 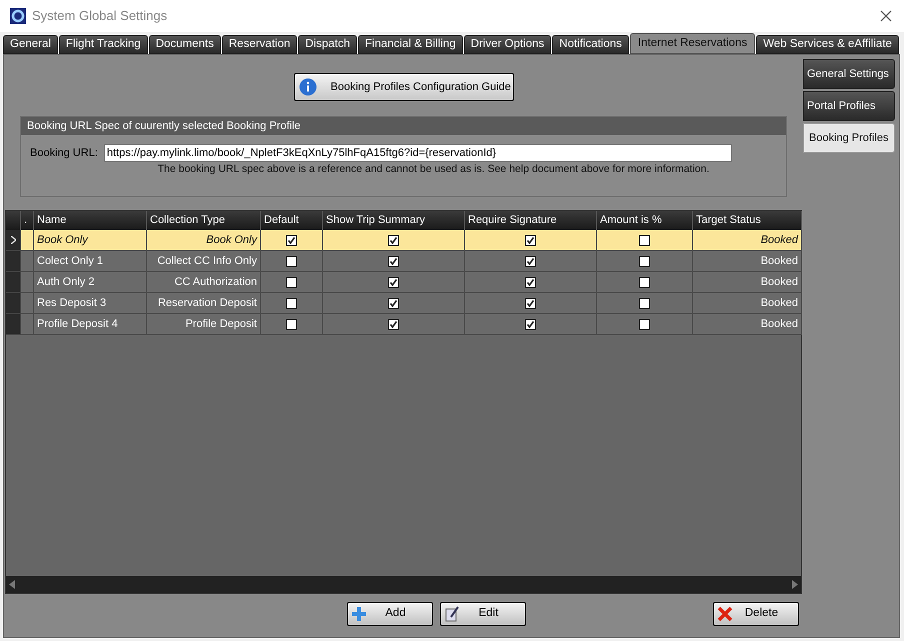 What do you see at coordinates (645, 220) in the screenshot?
I see `column-header: Amount is %` at bounding box center [645, 220].